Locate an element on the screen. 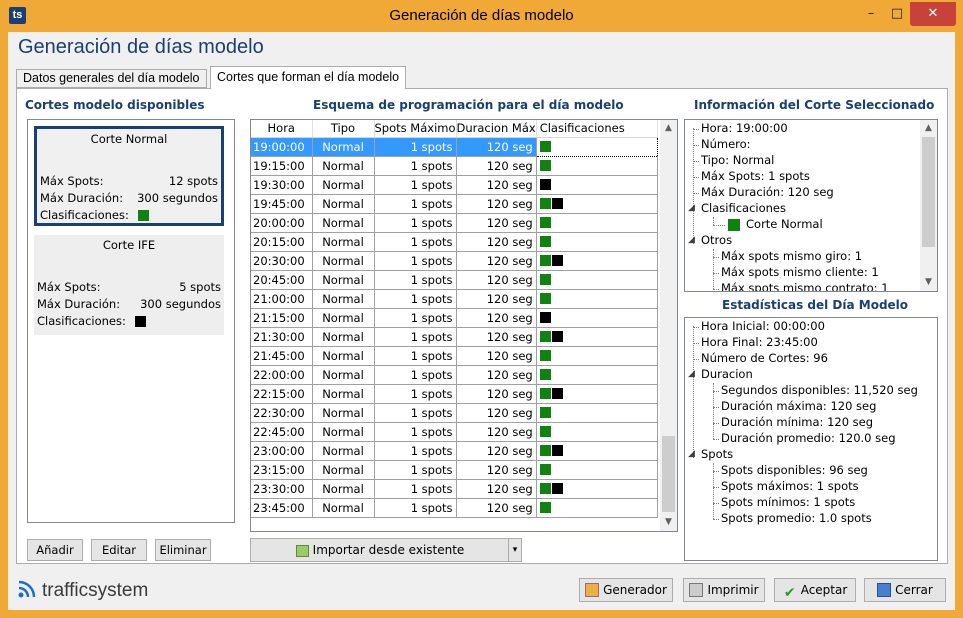  tree-node-duracion-item: Duración mínima: 120 seg is located at coordinates (797, 422).